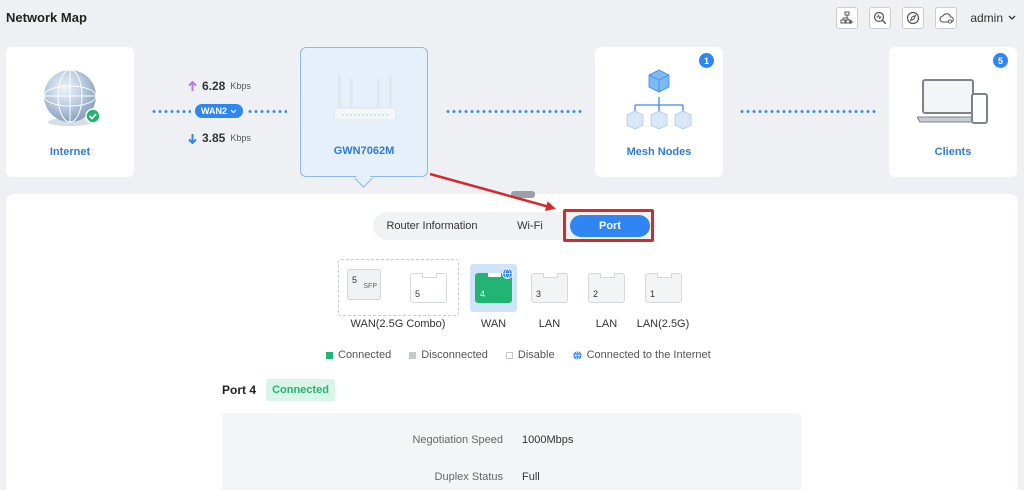 The height and width of the screenshot is (490, 1024). I want to click on port-5: 5, so click(428, 288).